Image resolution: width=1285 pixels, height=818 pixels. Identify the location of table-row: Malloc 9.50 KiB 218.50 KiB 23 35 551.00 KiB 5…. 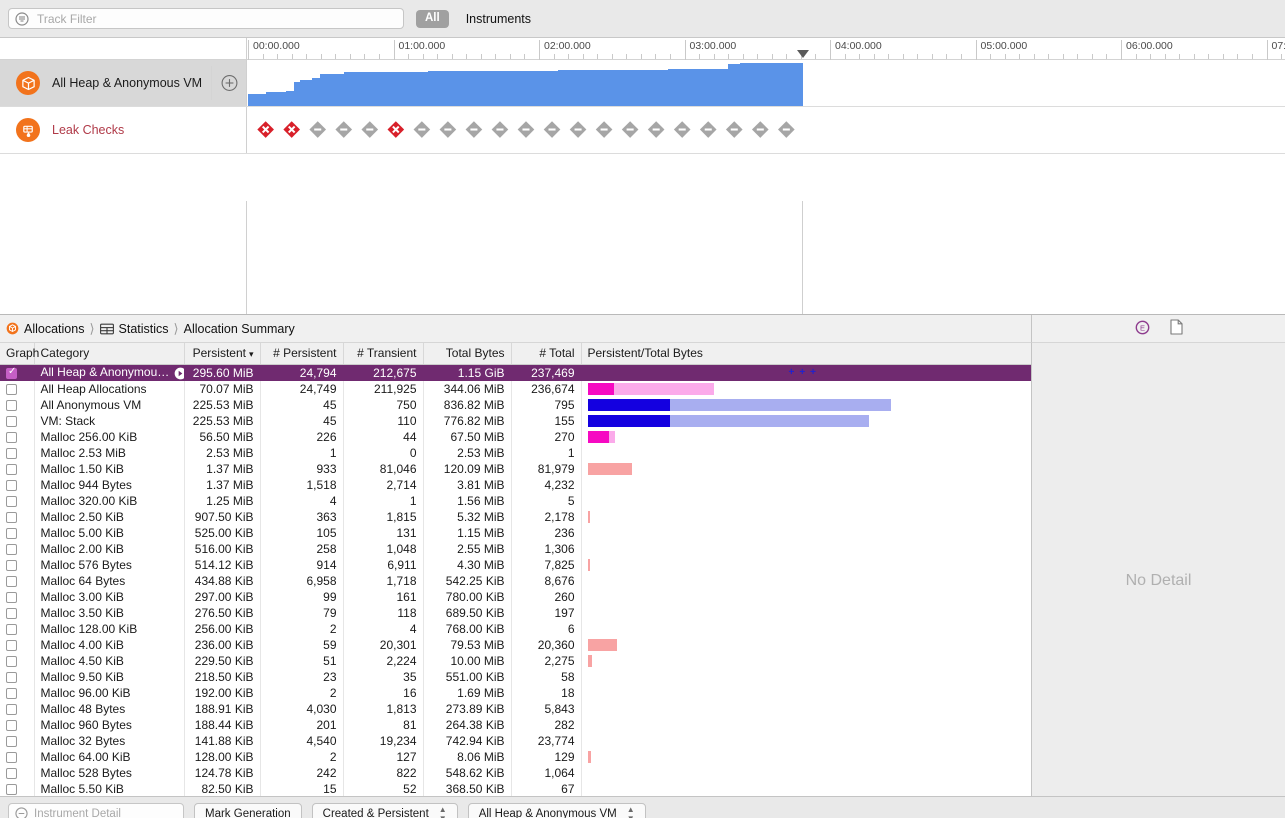
(515, 676).